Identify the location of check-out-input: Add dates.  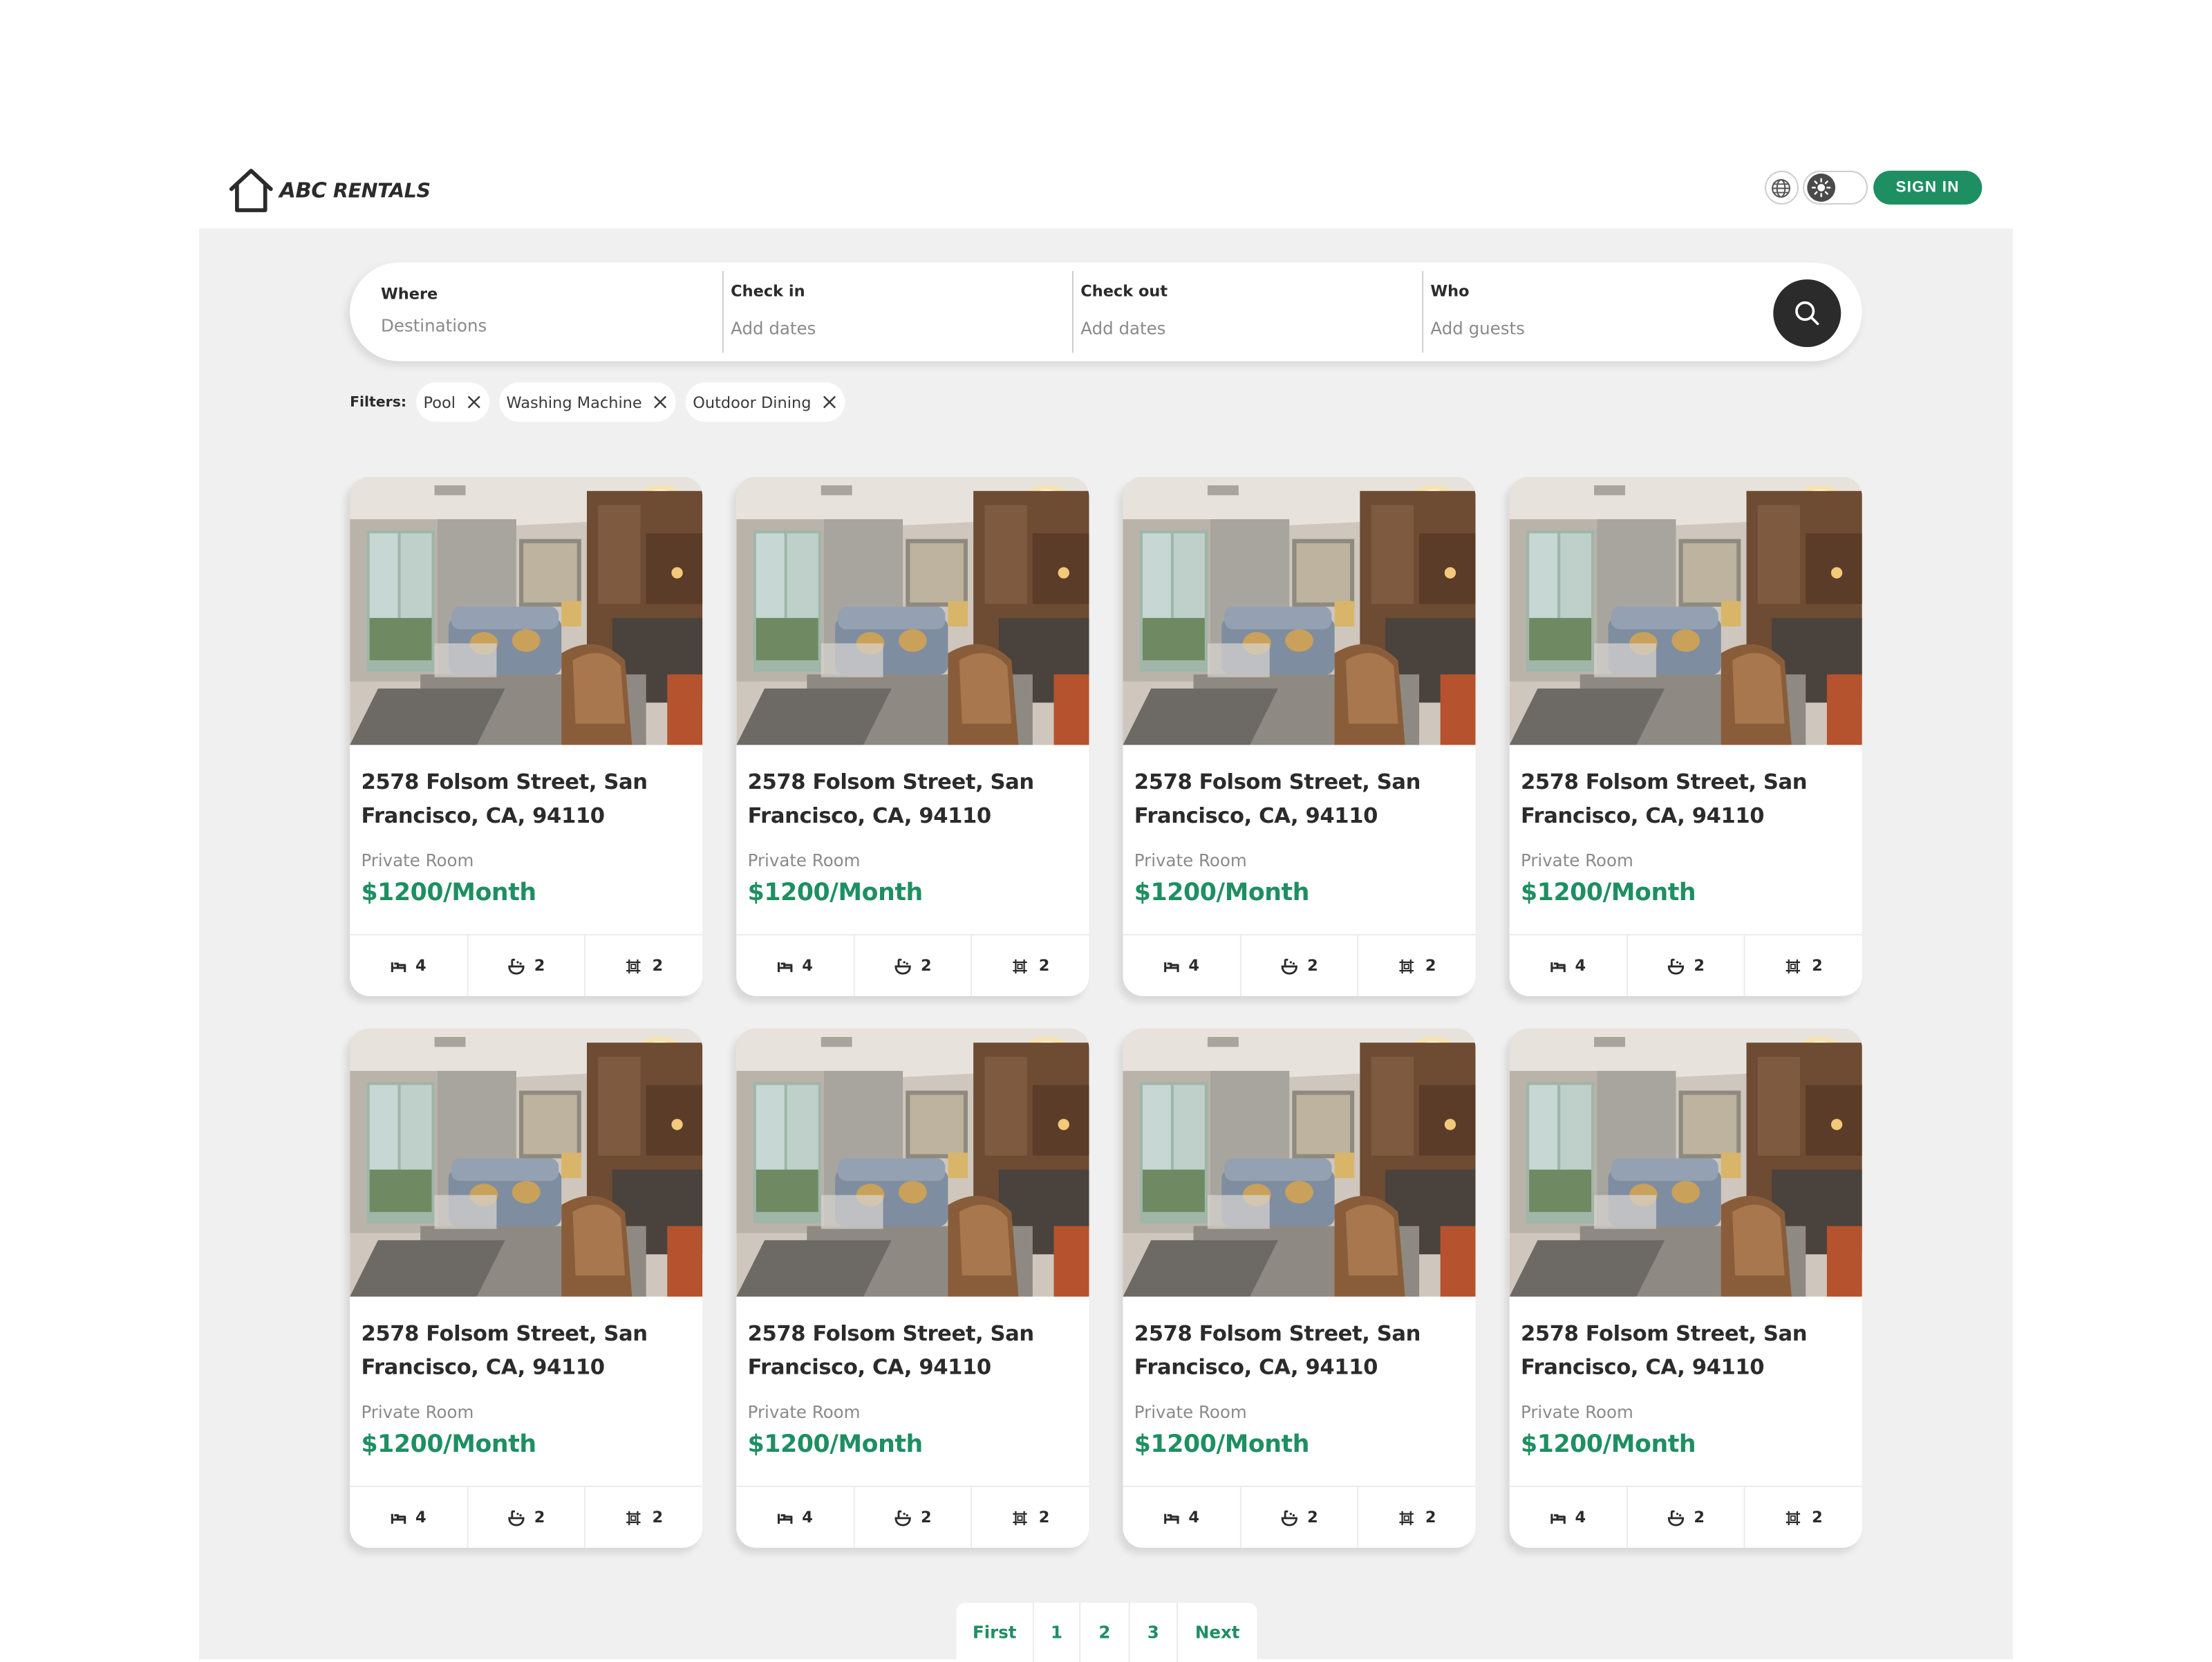
(1122, 329).